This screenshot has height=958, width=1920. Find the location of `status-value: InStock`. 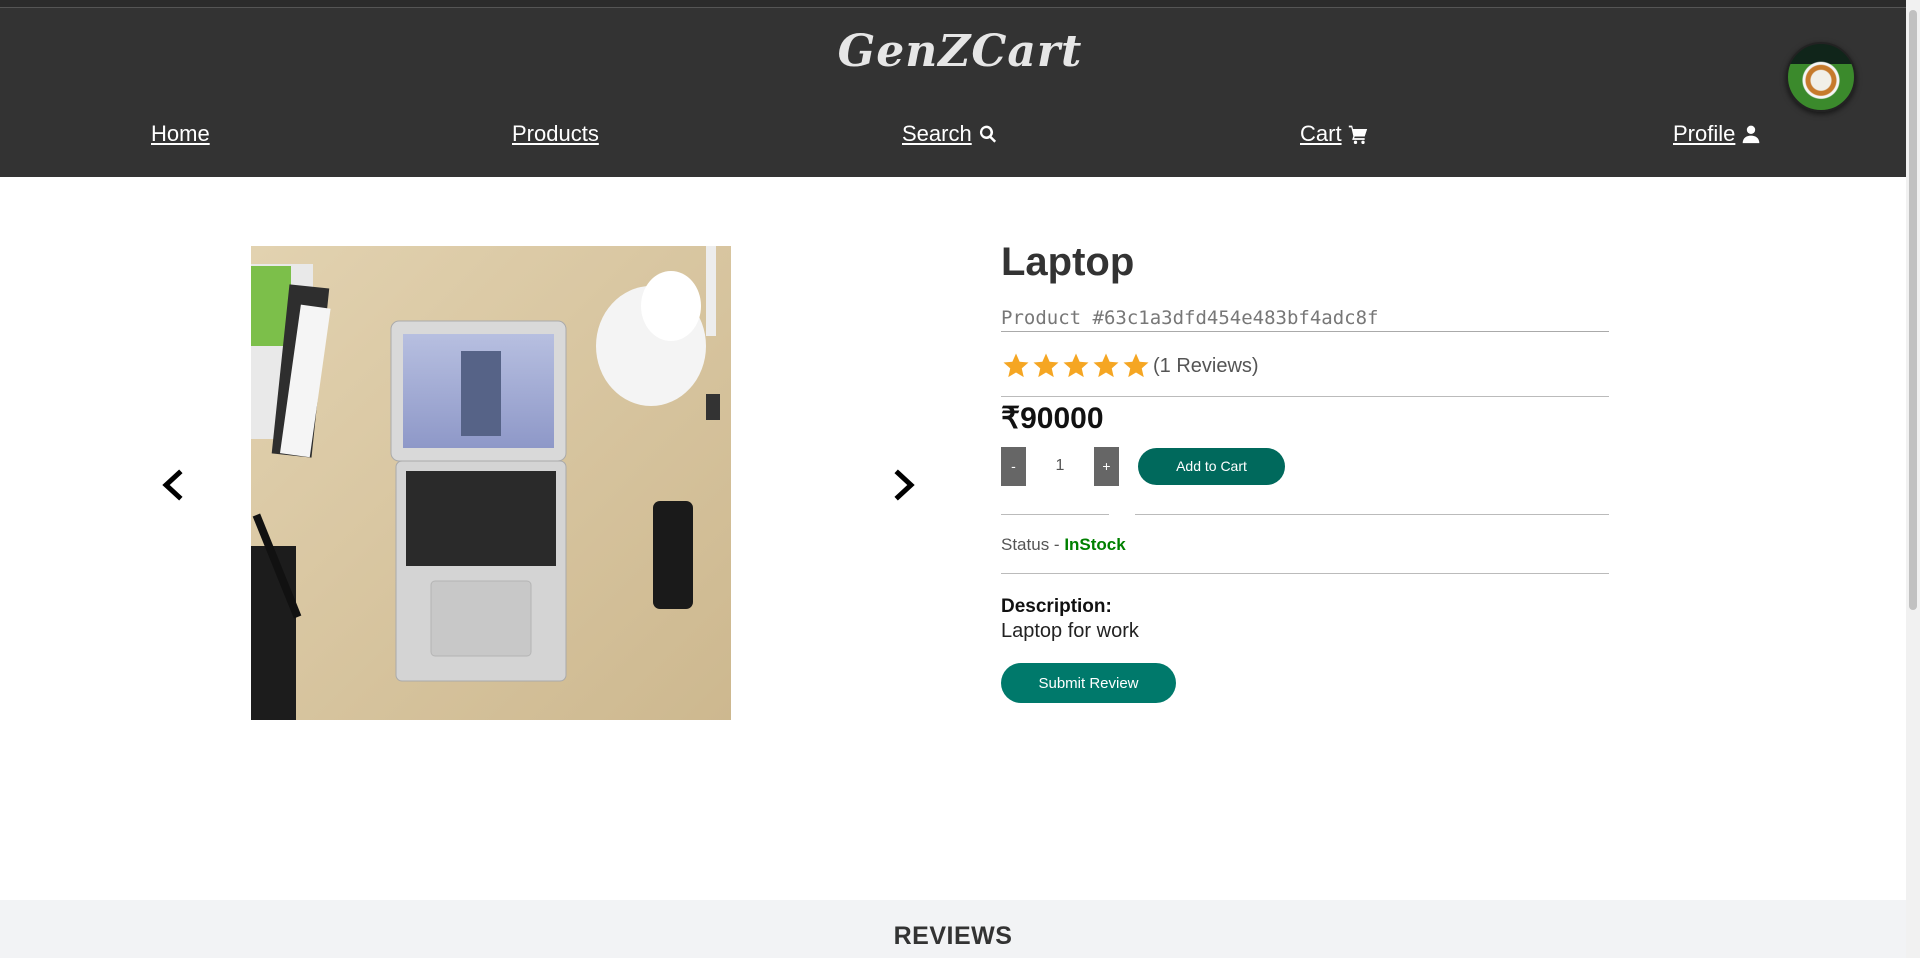

status-value: InStock is located at coordinates (1095, 544).